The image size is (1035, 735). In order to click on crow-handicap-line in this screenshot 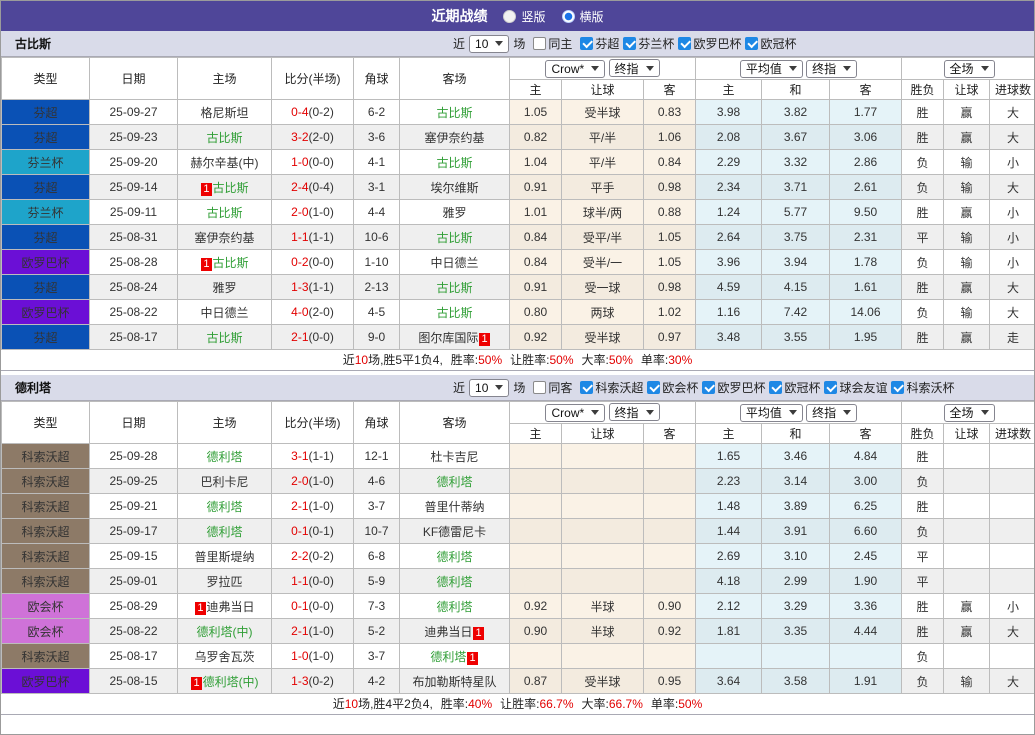, I will do `click(602, 581)`.